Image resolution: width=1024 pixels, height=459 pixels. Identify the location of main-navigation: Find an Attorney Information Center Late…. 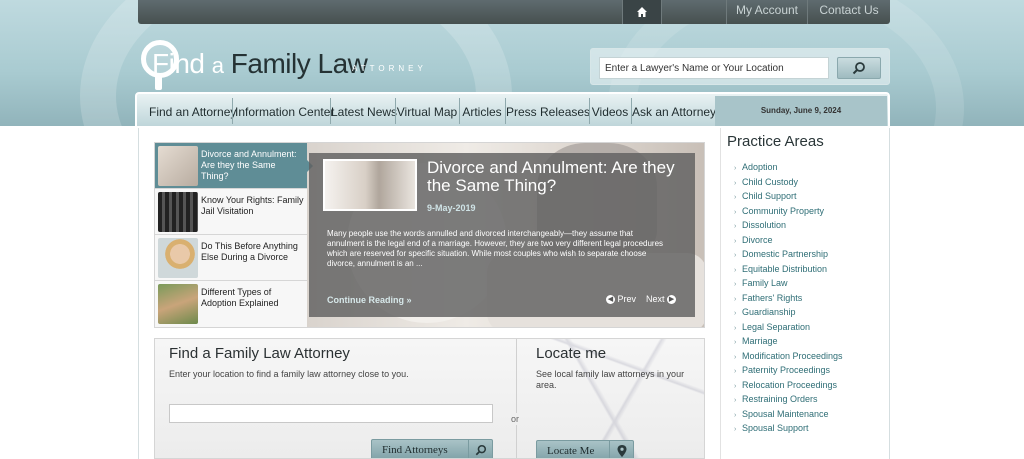
(512, 110).